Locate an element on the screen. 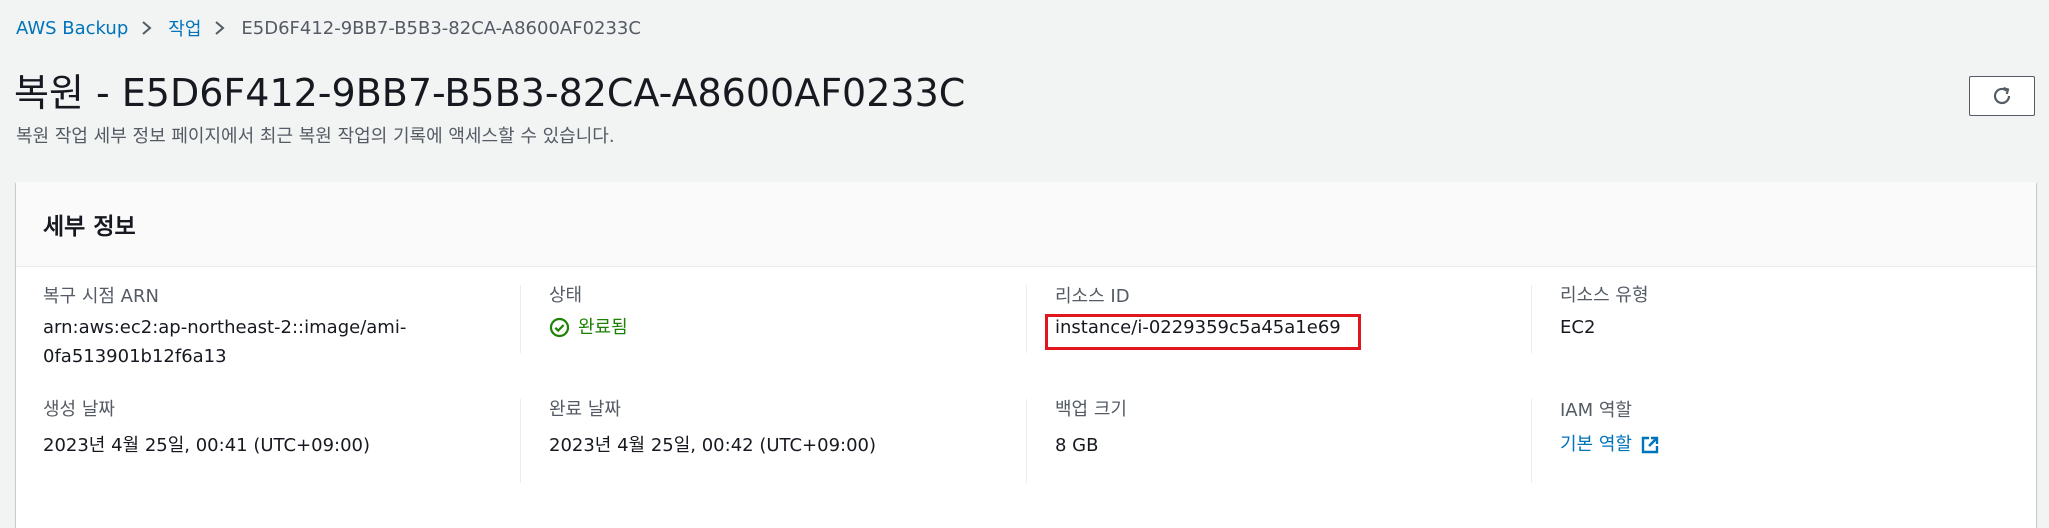 The image size is (2049, 528). field-label: IAM 역할 is located at coordinates (1596, 410).